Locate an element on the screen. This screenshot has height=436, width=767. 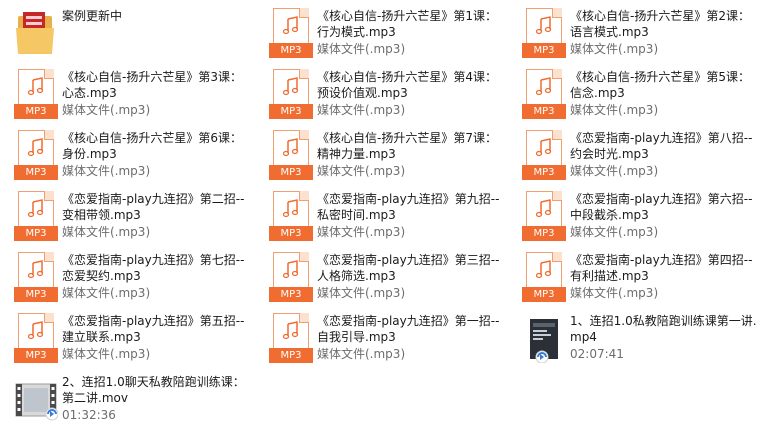
file-name: 案例更新中 is located at coordinates (92, 16).